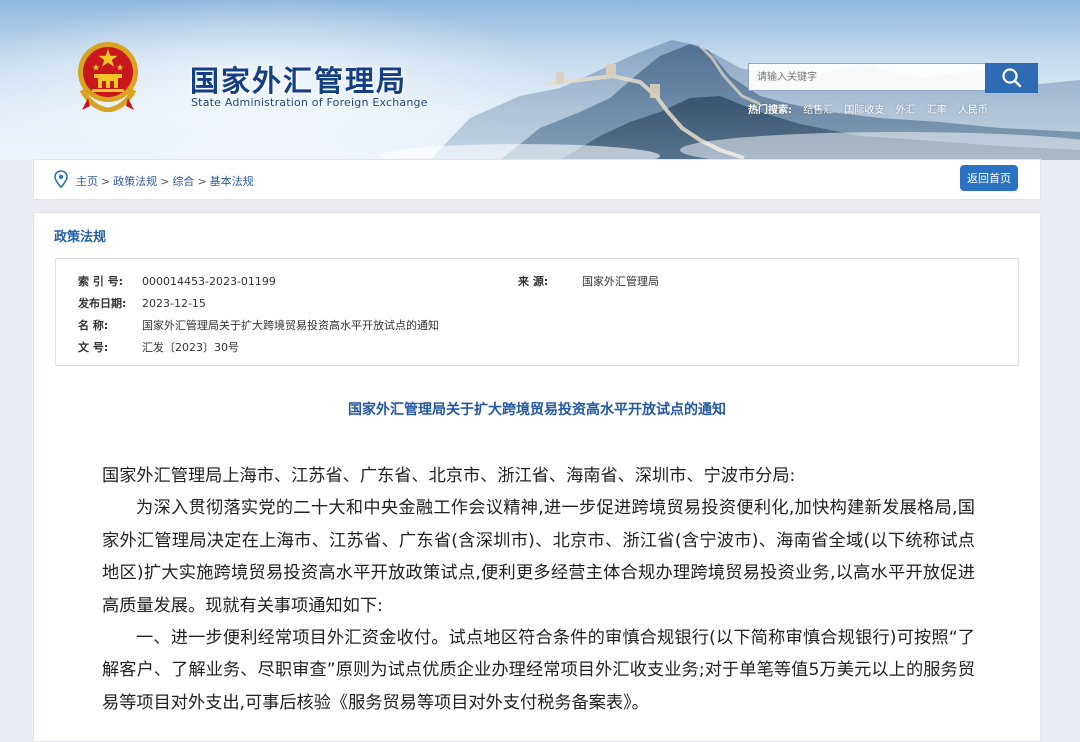  I want to click on hot-search-label: 热门搜索:, so click(770, 110).